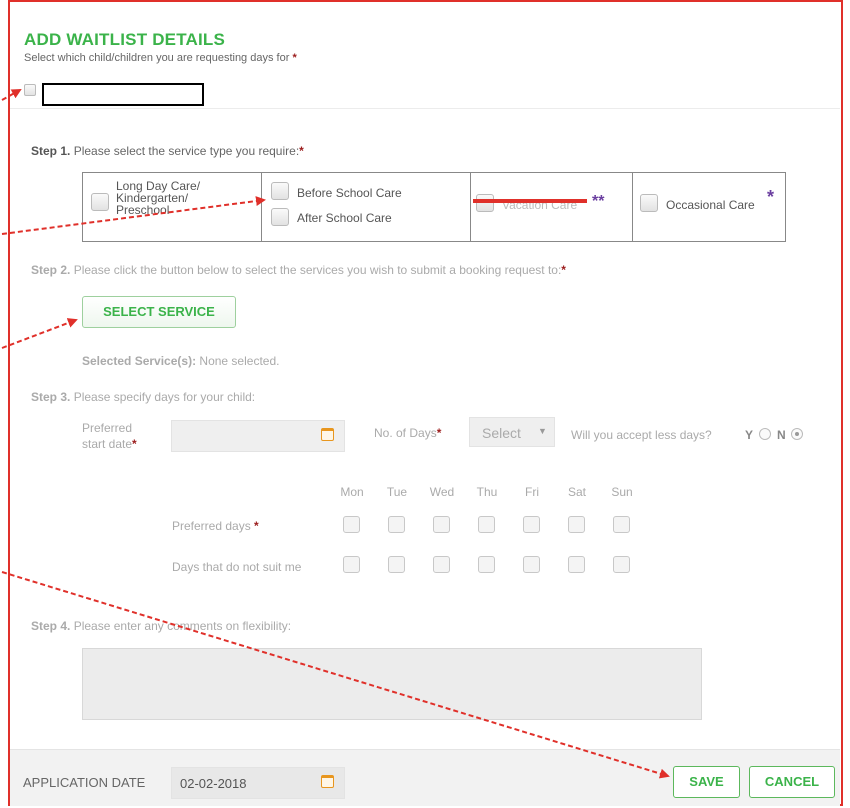  I want to click on strikethrough-annotation, so click(530, 201).